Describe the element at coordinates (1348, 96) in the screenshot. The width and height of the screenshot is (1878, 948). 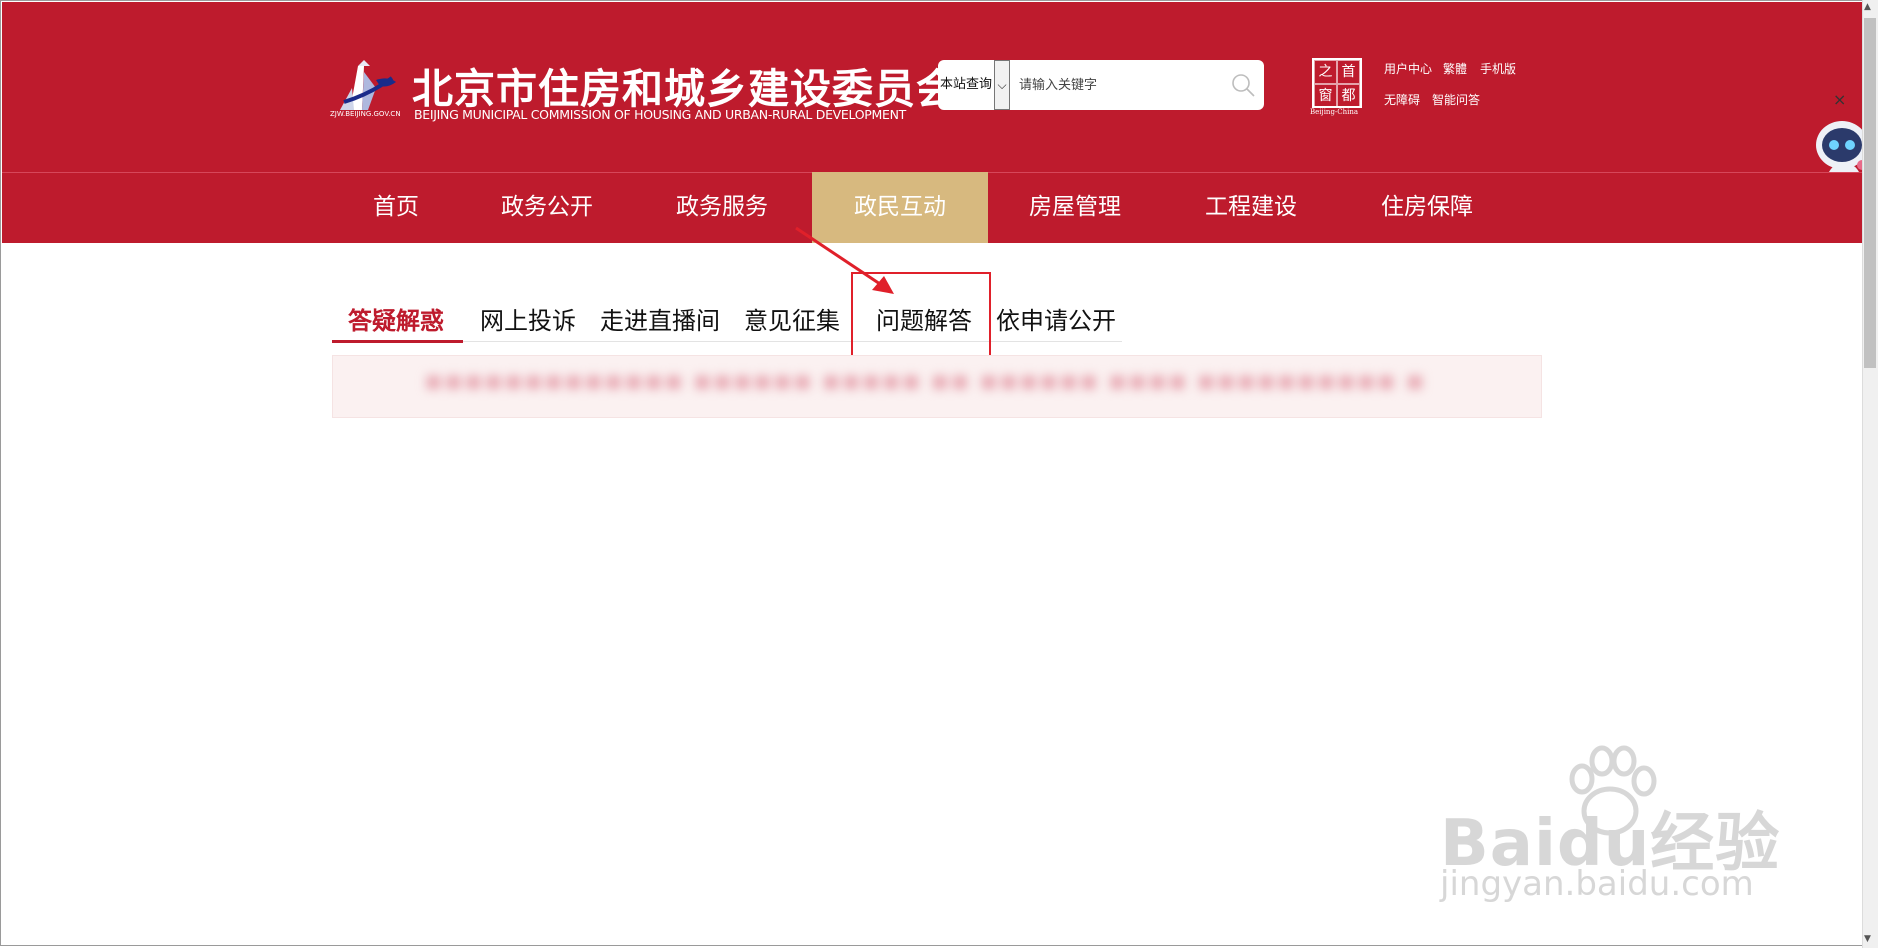
I see `seal-char: 都` at that location.